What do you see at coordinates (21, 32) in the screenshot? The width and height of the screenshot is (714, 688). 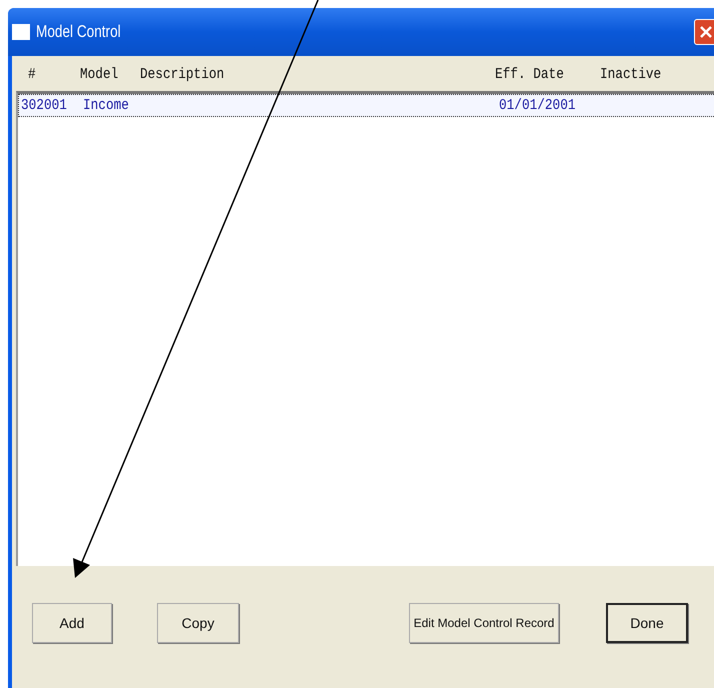 I see `window-icon` at bounding box center [21, 32].